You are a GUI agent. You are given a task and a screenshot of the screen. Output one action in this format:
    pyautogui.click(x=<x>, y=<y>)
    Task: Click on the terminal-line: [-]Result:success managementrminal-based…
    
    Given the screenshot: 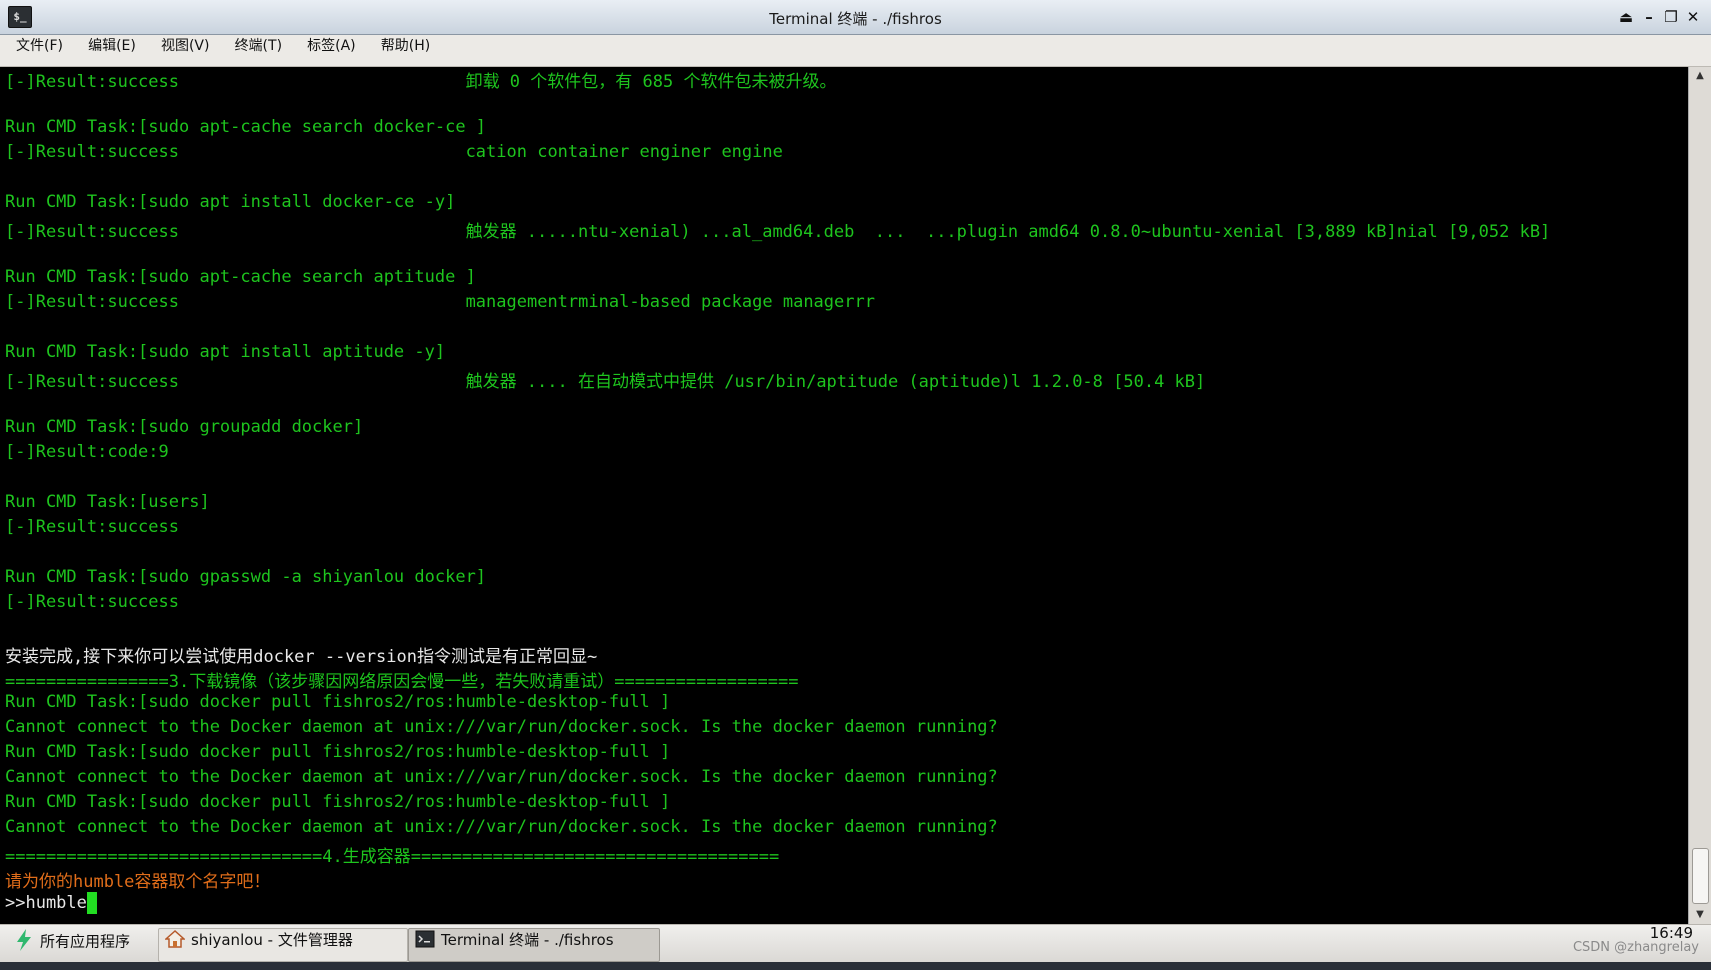 What is the action you would take?
    pyautogui.click(x=440, y=302)
    